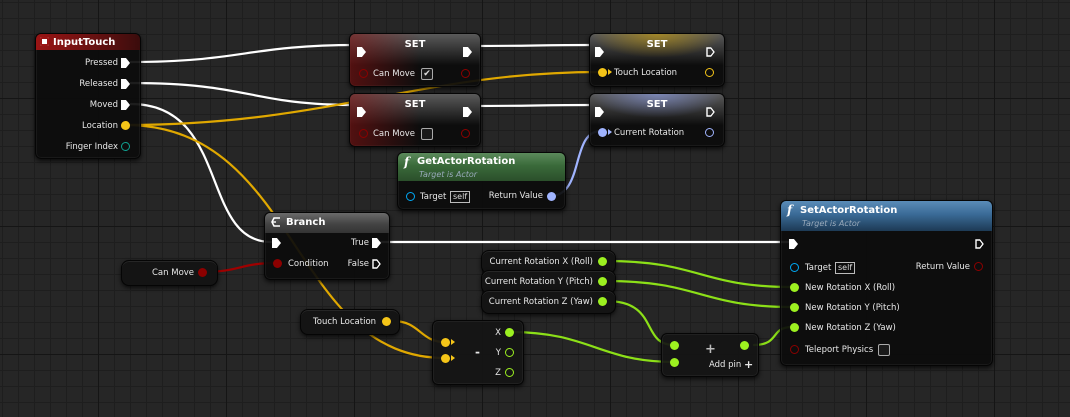 The width and height of the screenshot is (1070, 417). I want to click on moved-label: Moved, so click(103, 105).